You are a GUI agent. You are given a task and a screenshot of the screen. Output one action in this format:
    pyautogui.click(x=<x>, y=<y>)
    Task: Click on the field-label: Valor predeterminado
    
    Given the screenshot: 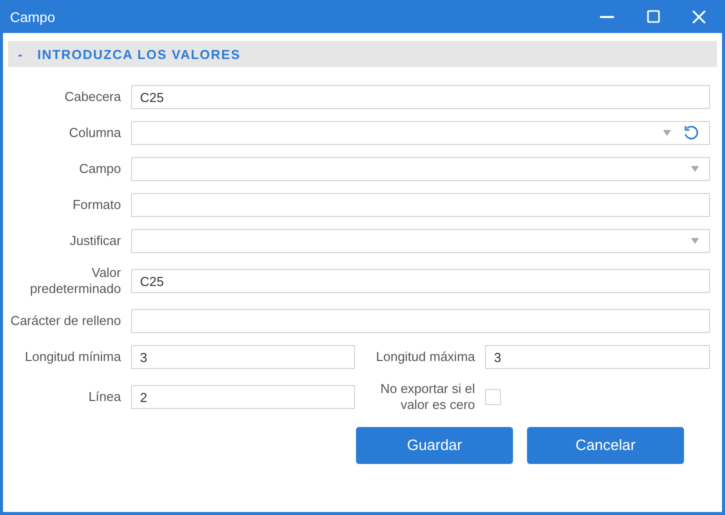 What is the action you would take?
    pyautogui.click(x=74, y=281)
    